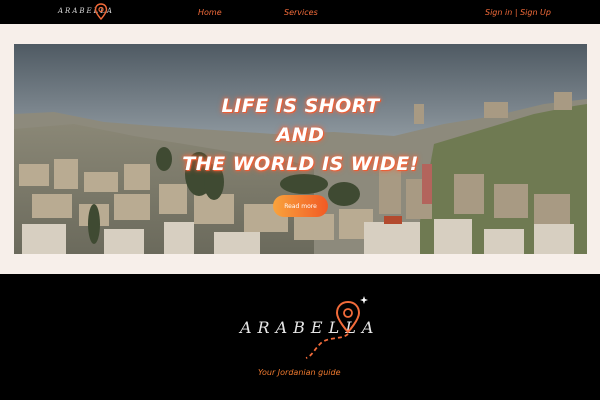 The width and height of the screenshot is (600, 400). What do you see at coordinates (300, 164) in the screenshot?
I see `hero-line-3: THE WORLD IS WIDE!` at bounding box center [300, 164].